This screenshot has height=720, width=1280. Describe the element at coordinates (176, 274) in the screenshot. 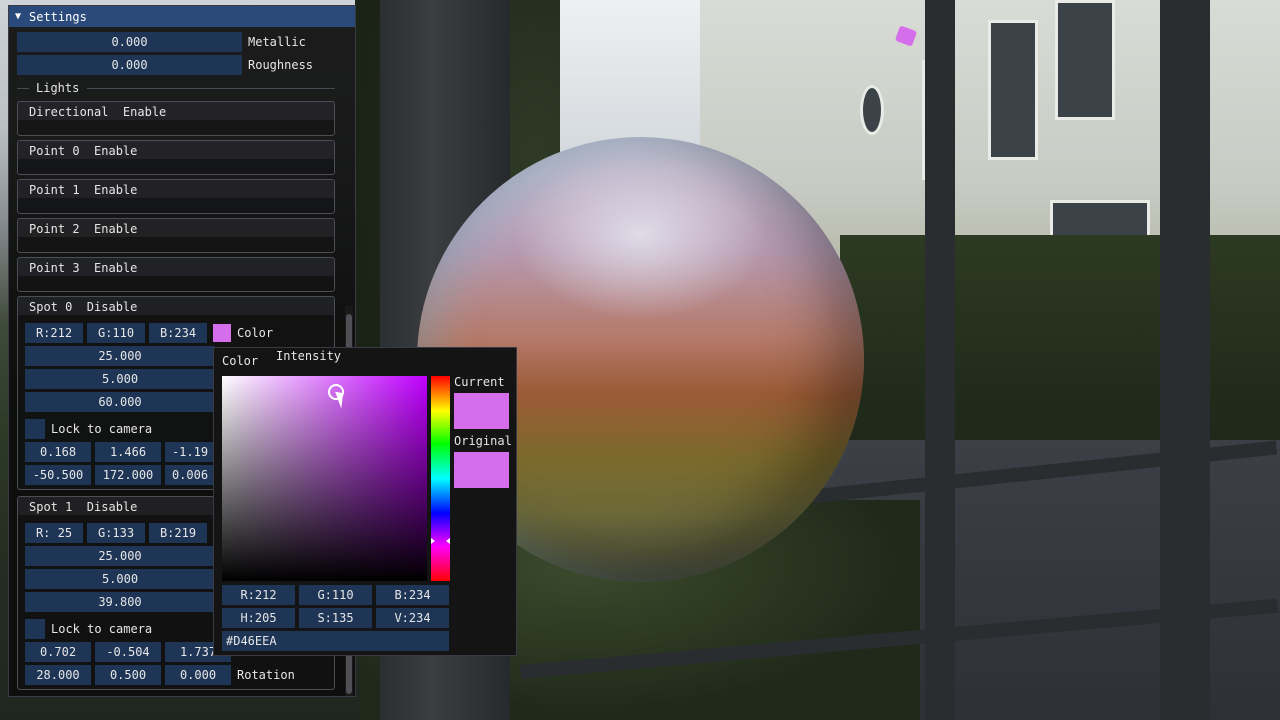

I see `light-header-point-3: Point 3 Enable` at that location.